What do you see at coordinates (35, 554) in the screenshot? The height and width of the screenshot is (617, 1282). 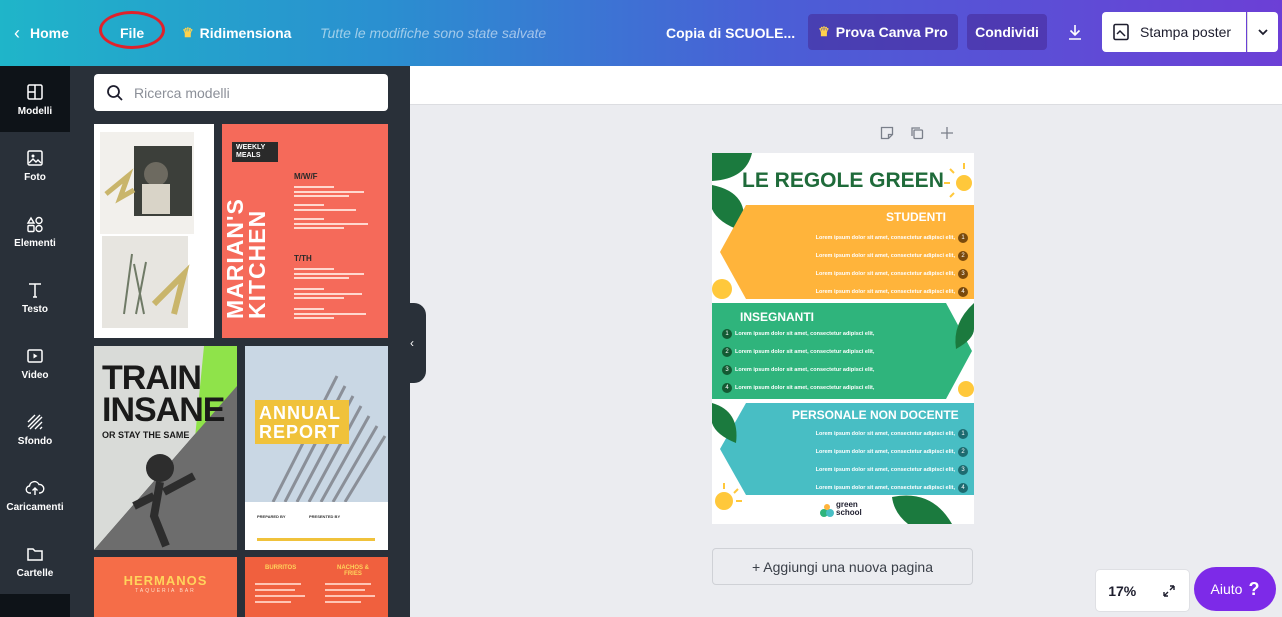 I see `folder-icon` at bounding box center [35, 554].